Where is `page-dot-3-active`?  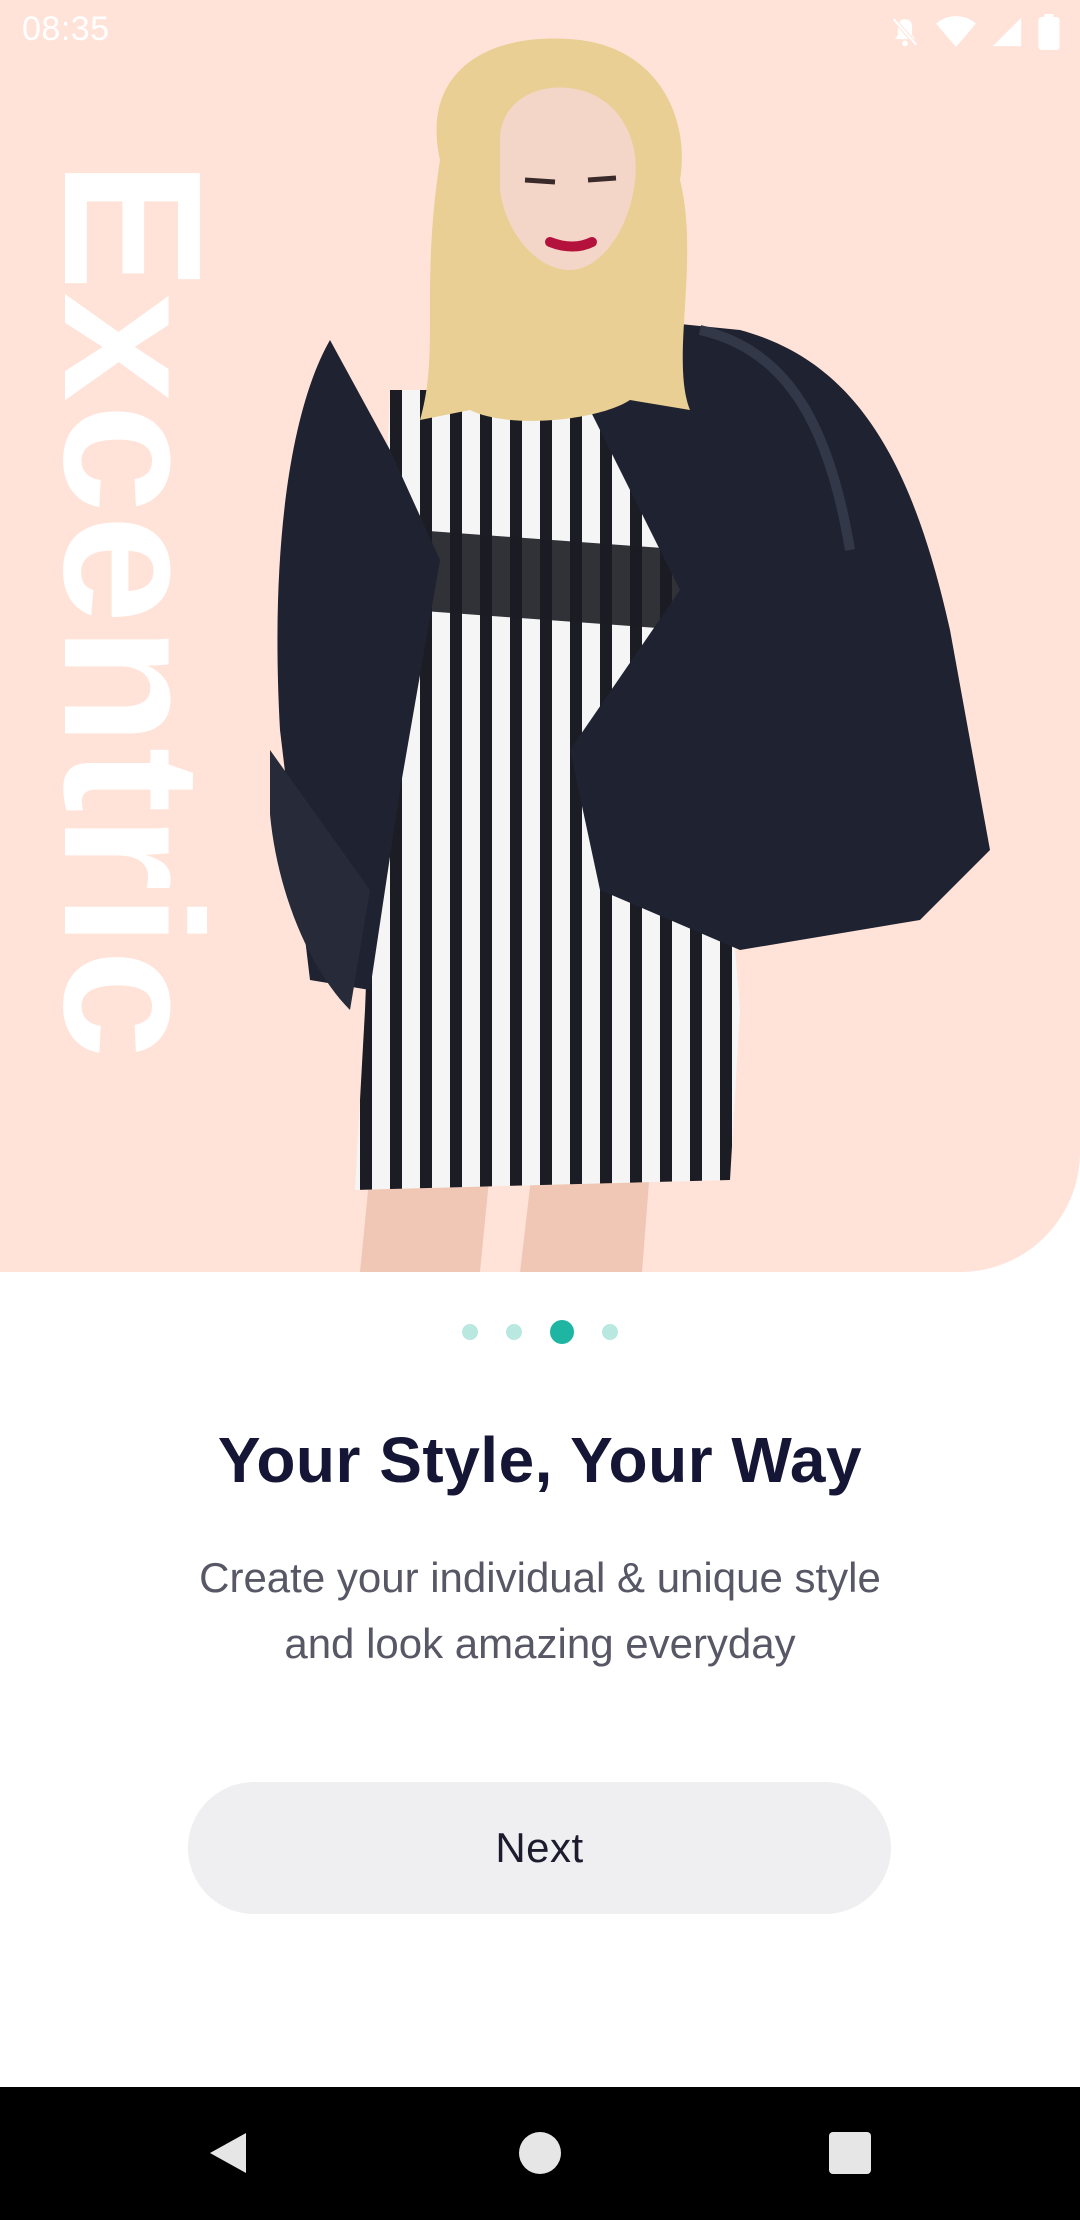 page-dot-3-active is located at coordinates (562, 1332).